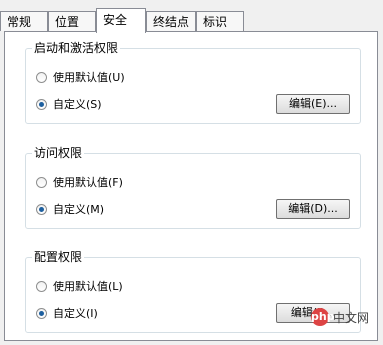  Describe the element at coordinates (77, 104) in the screenshot. I see `radio-label: 自定义(S)` at that location.